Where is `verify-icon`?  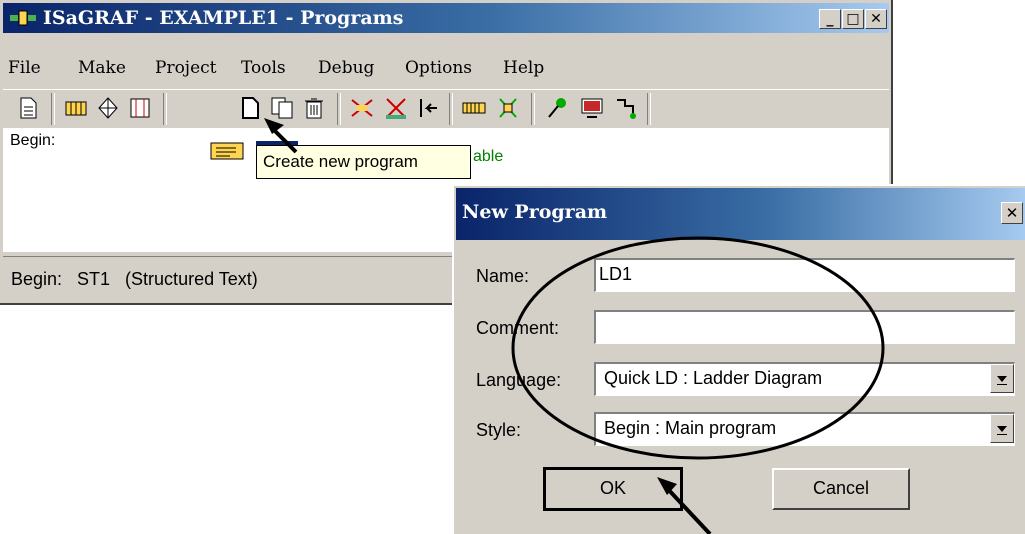
verify-icon is located at coordinates (396, 108).